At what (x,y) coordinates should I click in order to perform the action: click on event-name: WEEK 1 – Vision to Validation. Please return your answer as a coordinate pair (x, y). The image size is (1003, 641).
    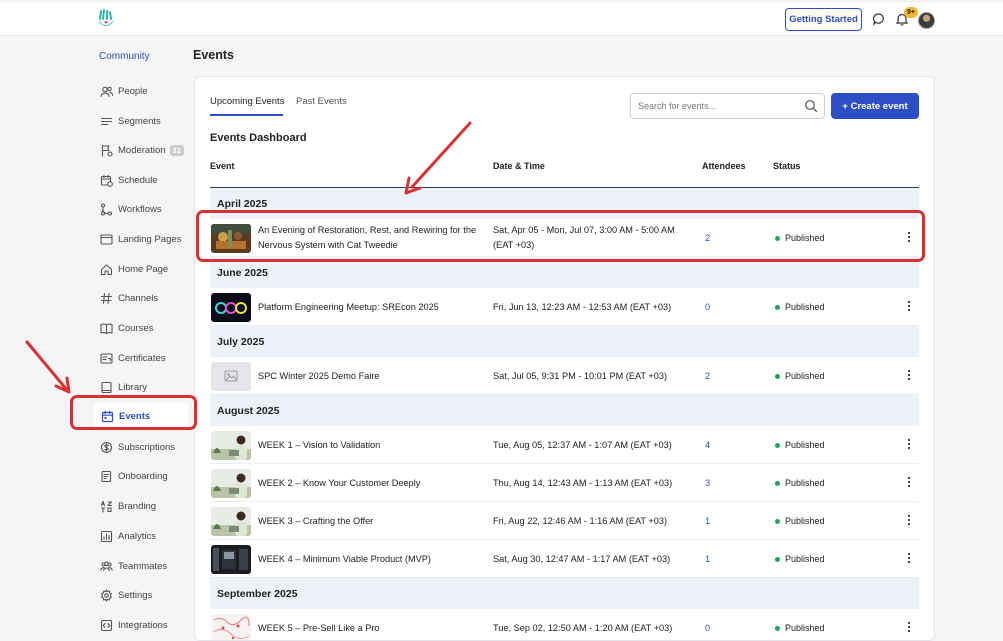
    Looking at the image, I should click on (374, 445).